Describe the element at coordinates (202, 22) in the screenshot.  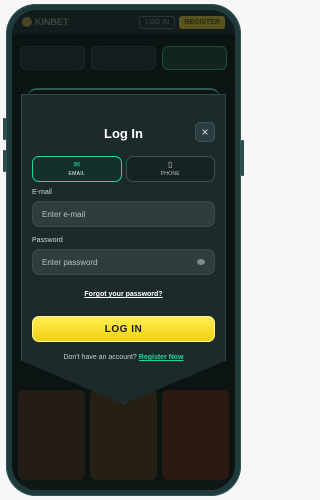
I see `background-register-button: REGISTER` at that location.